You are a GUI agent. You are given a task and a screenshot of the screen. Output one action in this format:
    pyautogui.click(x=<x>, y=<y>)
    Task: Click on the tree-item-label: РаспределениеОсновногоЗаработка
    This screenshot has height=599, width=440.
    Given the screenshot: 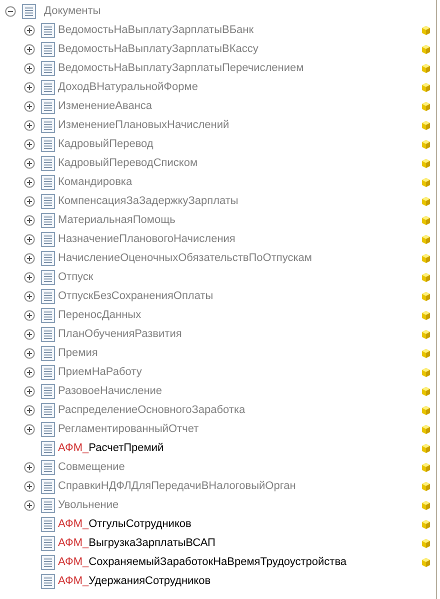 What is the action you would take?
    pyautogui.click(x=152, y=410)
    